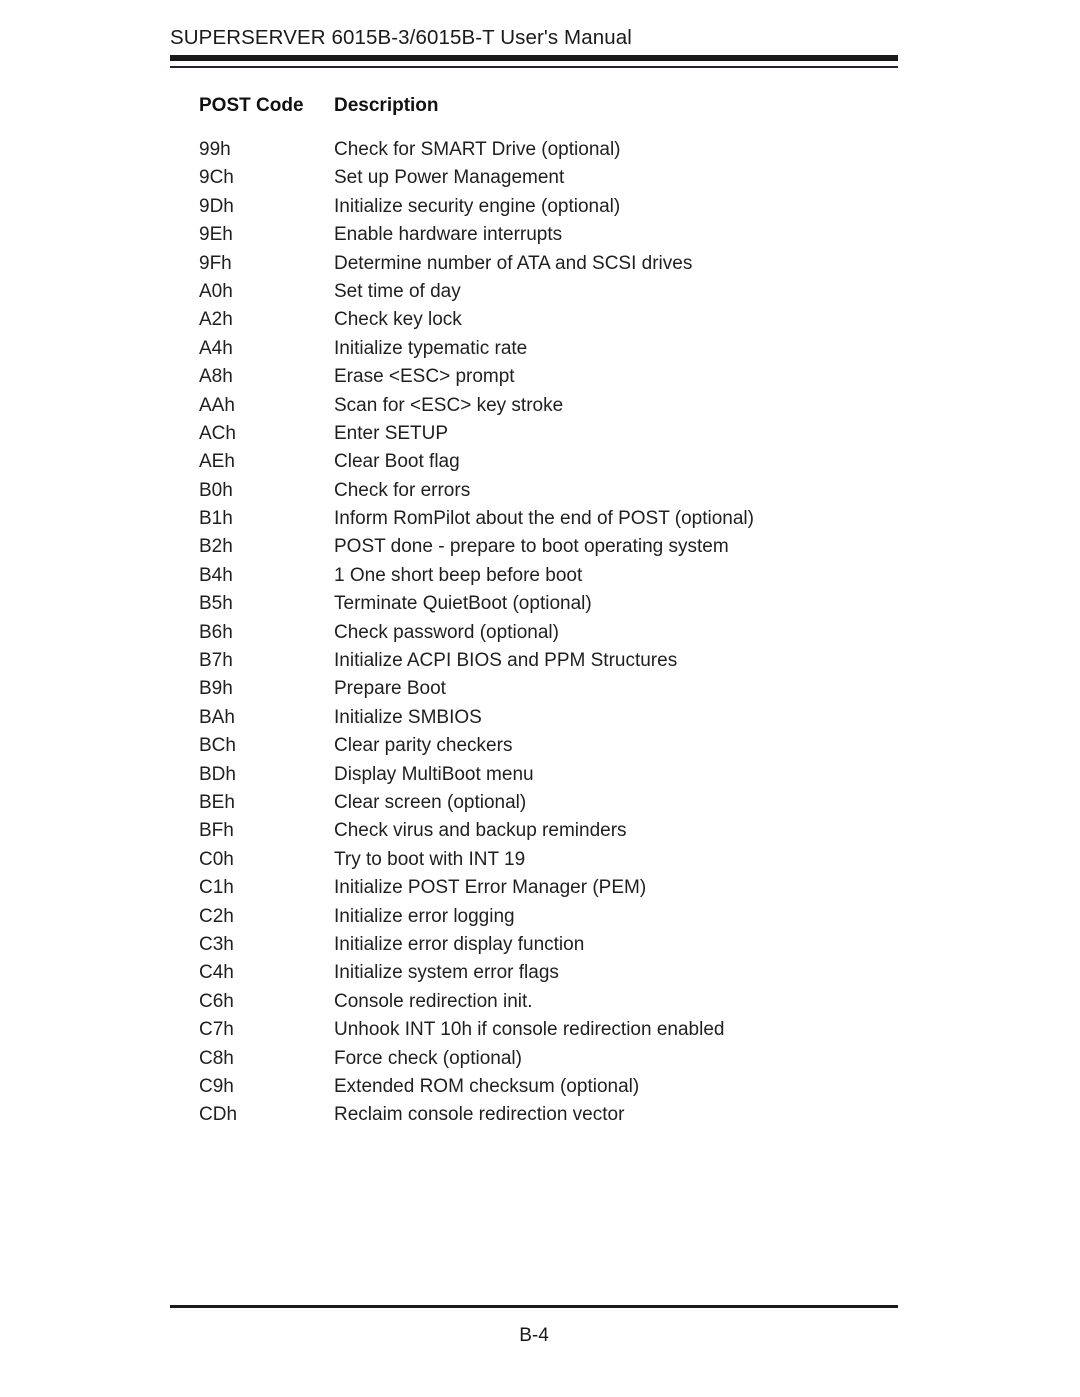 The height and width of the screenshot is (1397, 1080). Describe the element at coordinates (397, 462) in the screenshot. I see `cell-description: Clear Boot flag` at that location.